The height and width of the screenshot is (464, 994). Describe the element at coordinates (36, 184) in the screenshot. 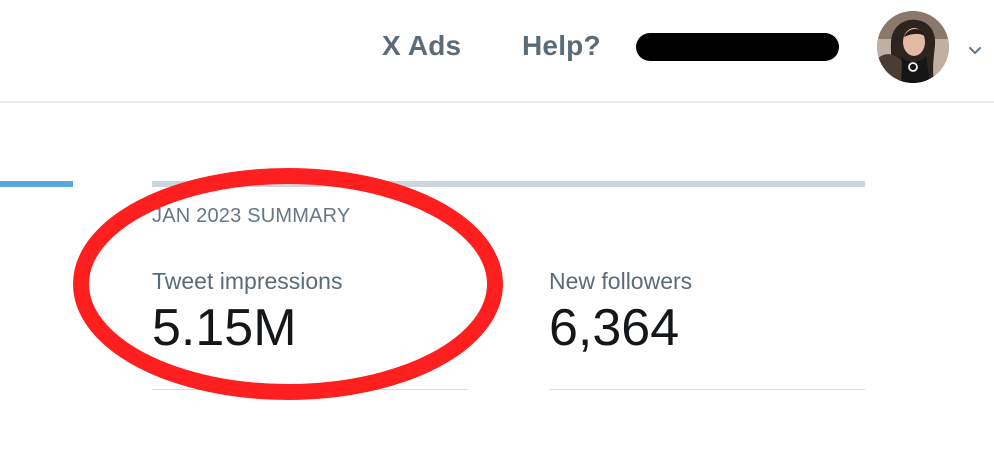

I see `active-tab-indicator` at that location.